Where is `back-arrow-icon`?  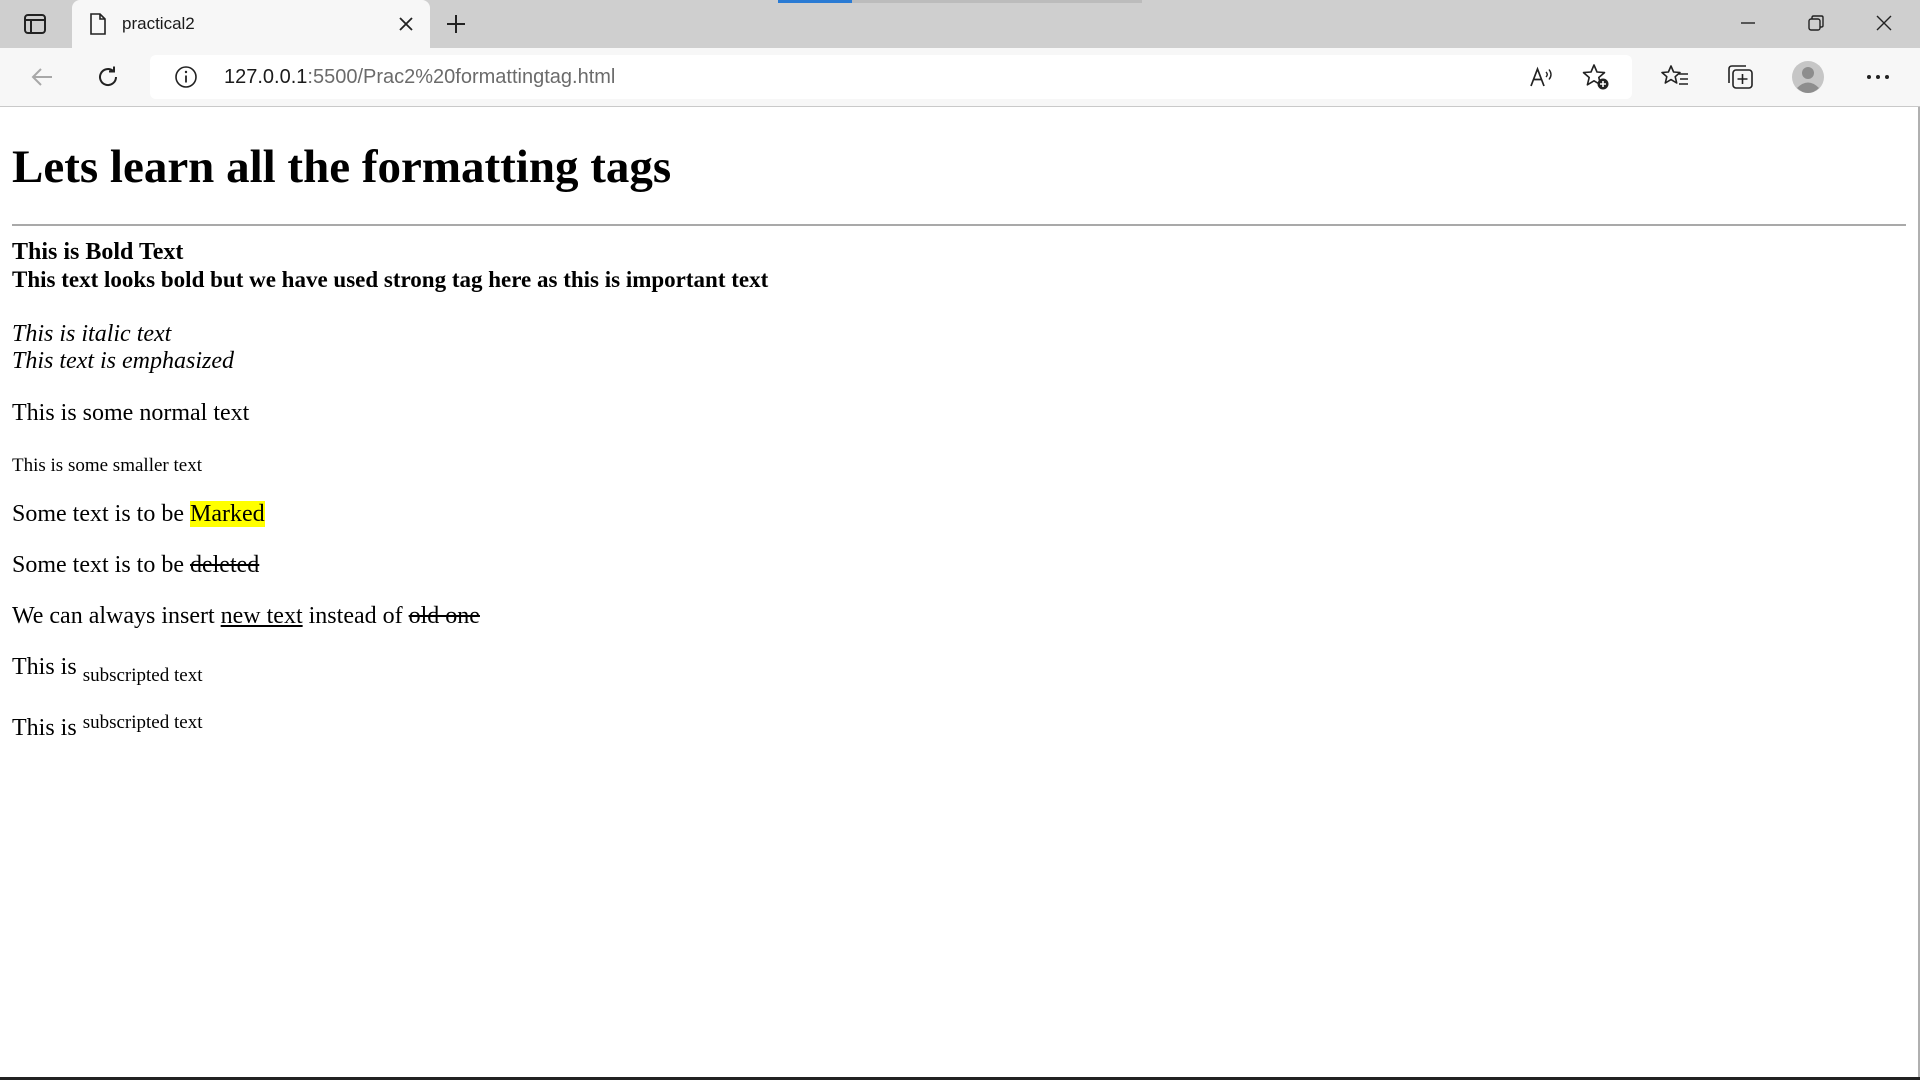 back-arrow-icon is located at coordinates (41, 77).